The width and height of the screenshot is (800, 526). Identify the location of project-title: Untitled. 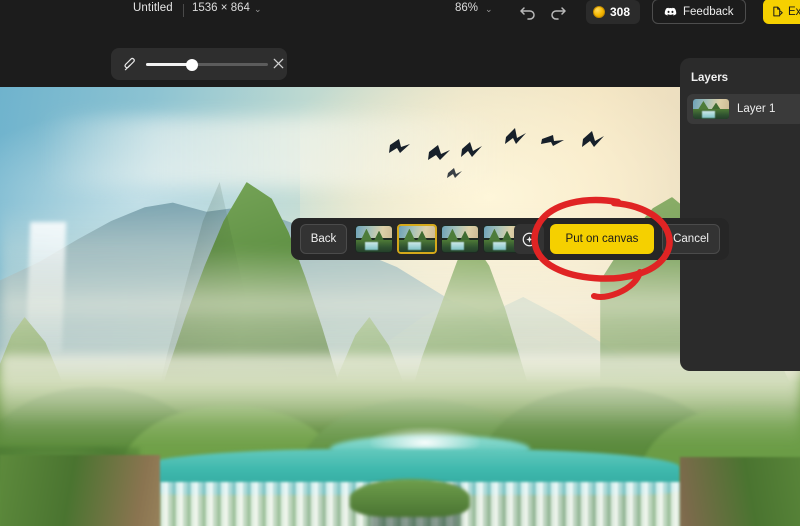
(153, 8).